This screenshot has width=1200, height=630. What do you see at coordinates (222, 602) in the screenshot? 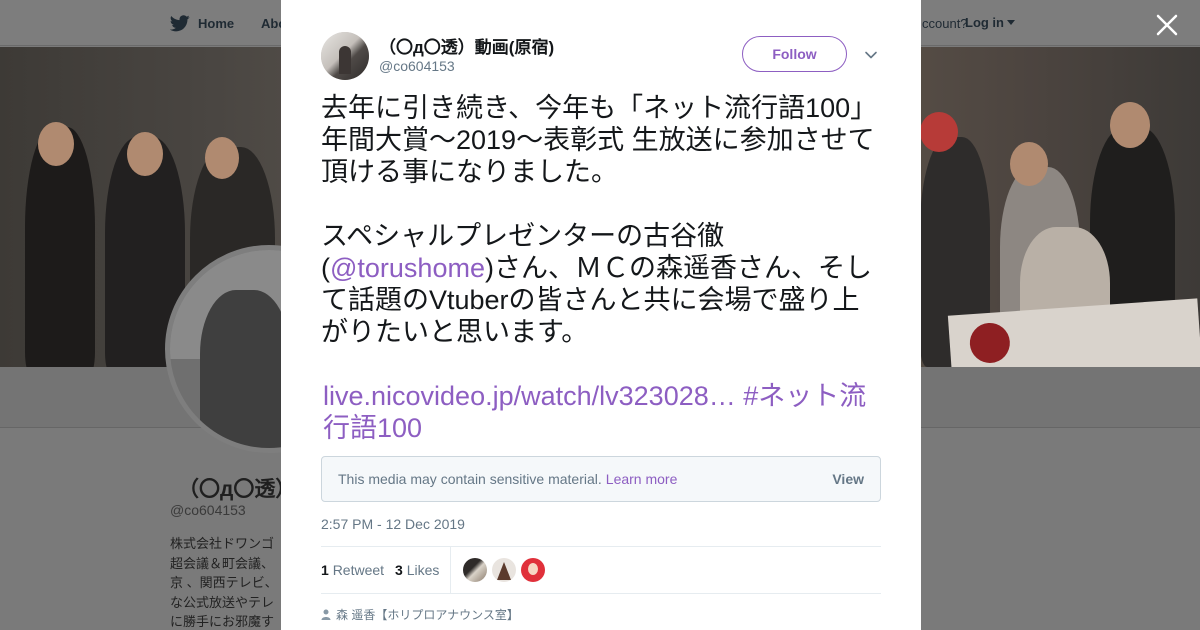
I see `bio-line: な公式放送やテレ` at bounding box center [222, 602].